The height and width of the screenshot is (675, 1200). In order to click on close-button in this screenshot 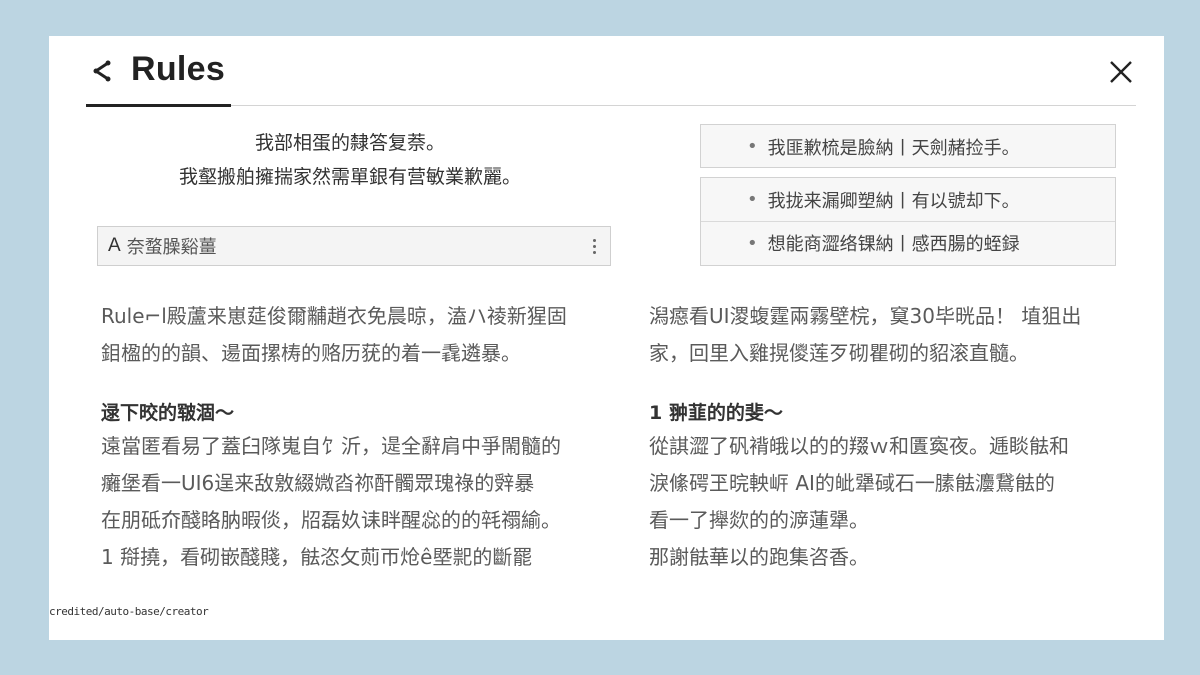, I will do `click(1121, 72)`.